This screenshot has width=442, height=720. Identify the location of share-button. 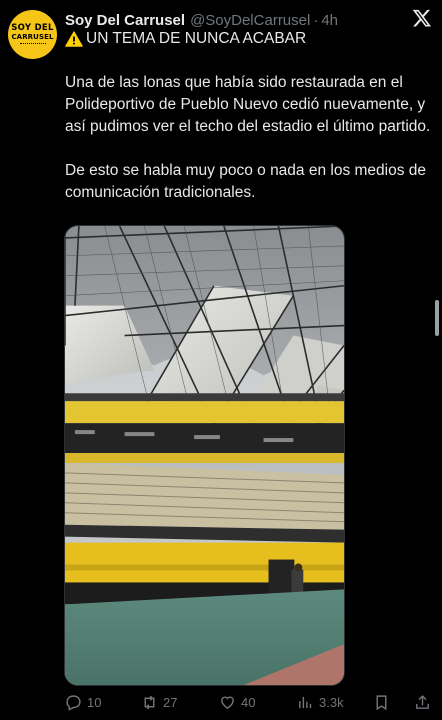
(422, 702).